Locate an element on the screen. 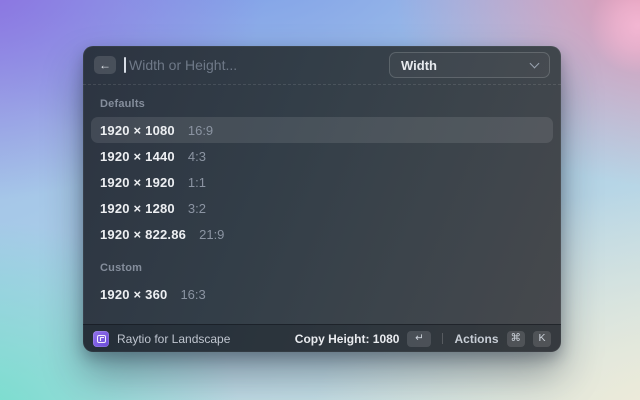 The image size is (640, 400). dimension-label: 1920 × 1280 is located at coordinates (137, 208).